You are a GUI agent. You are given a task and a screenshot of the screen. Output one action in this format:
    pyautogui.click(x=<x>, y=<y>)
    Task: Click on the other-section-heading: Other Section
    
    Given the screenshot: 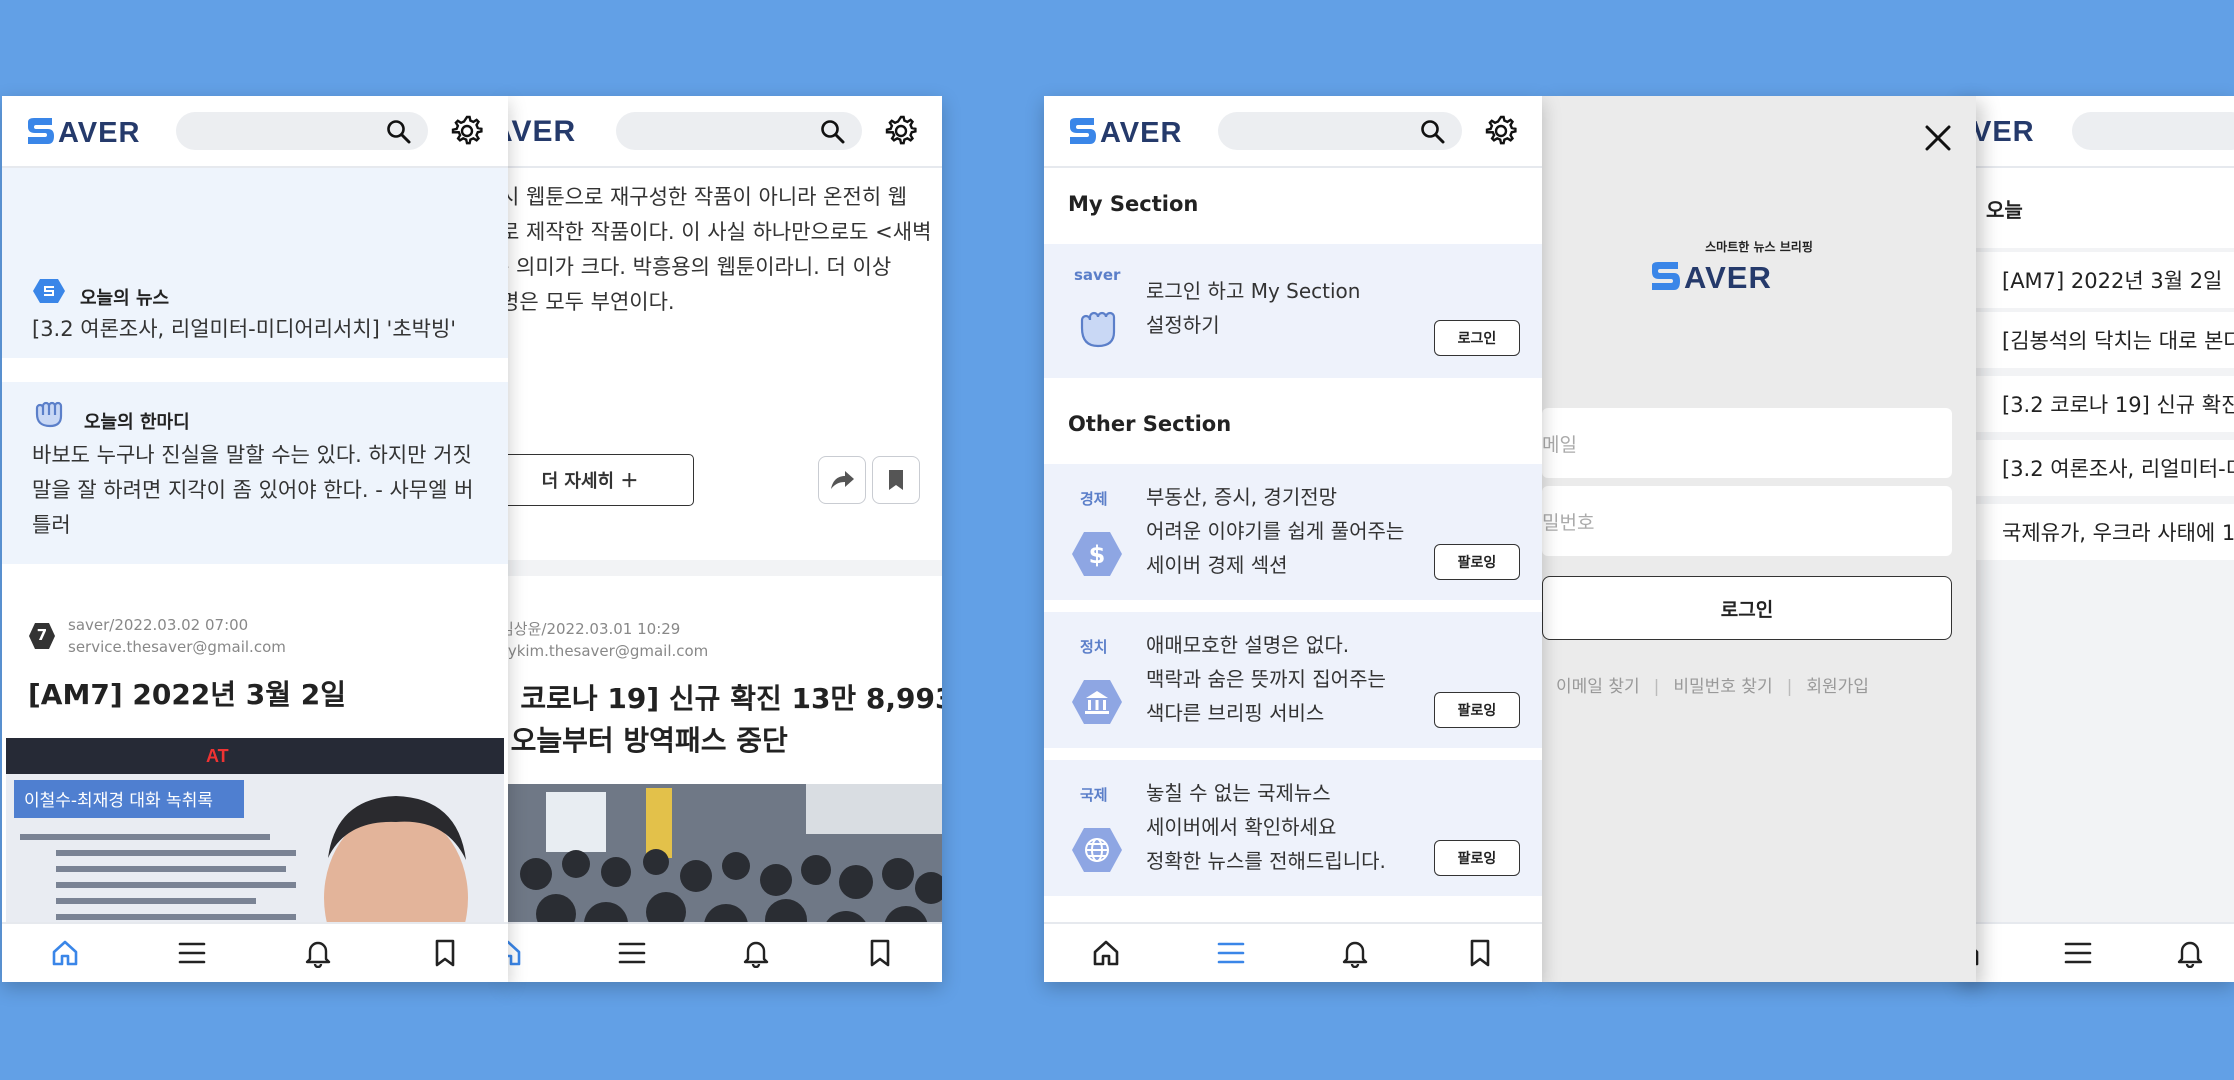 What is the action you would take?
    pyautogui.click(x=1150, y=424)
    